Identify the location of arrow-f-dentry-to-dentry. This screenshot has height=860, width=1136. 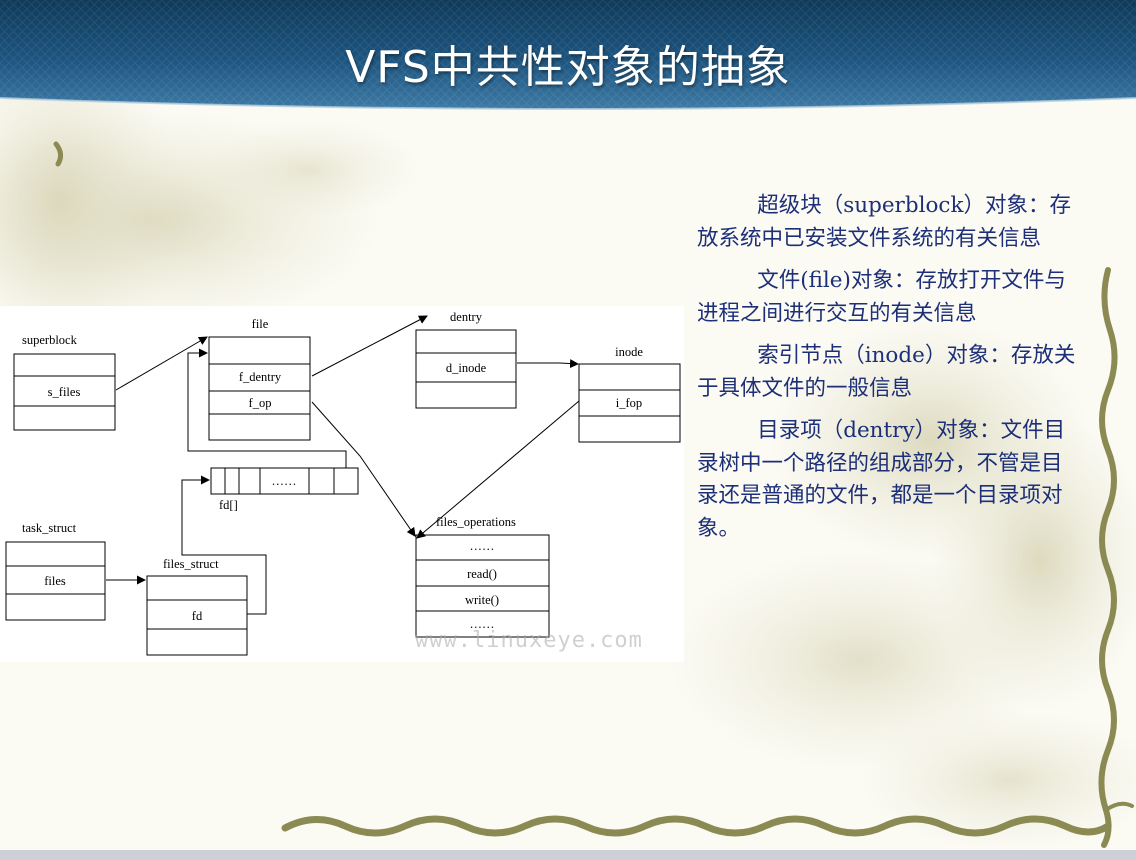
(369, 346).